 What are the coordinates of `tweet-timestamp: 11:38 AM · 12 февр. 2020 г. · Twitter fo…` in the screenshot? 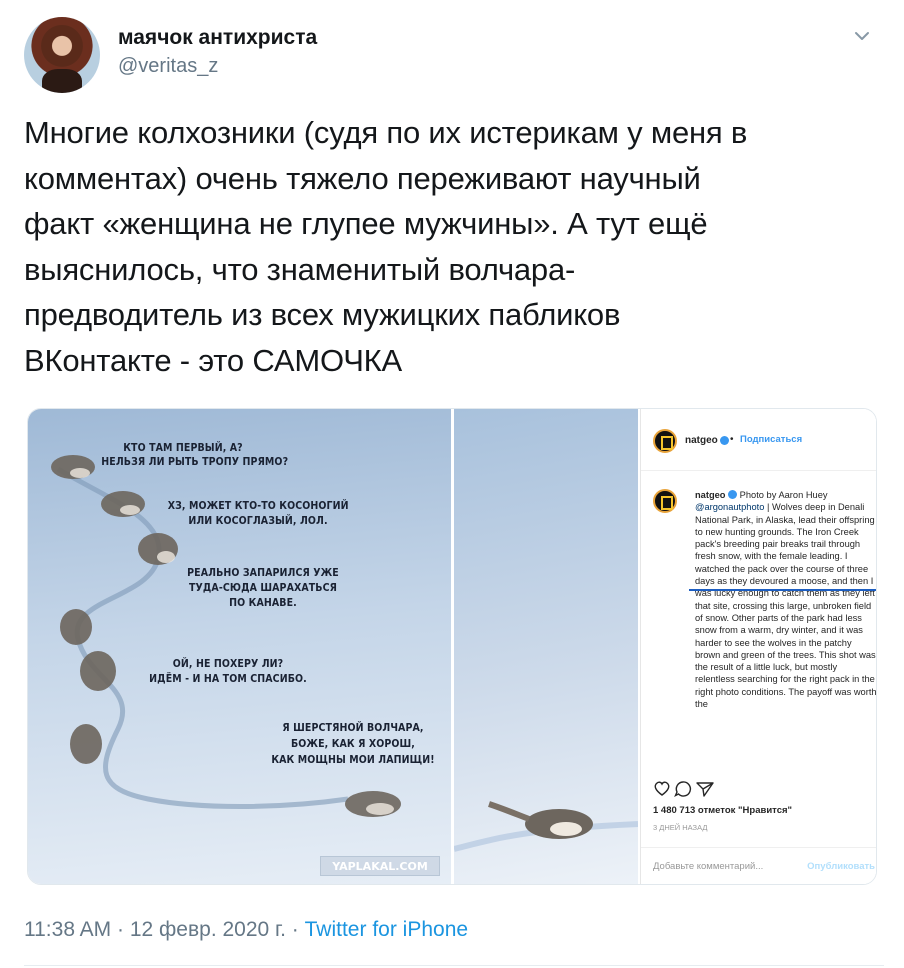 It's located at (246, 930).